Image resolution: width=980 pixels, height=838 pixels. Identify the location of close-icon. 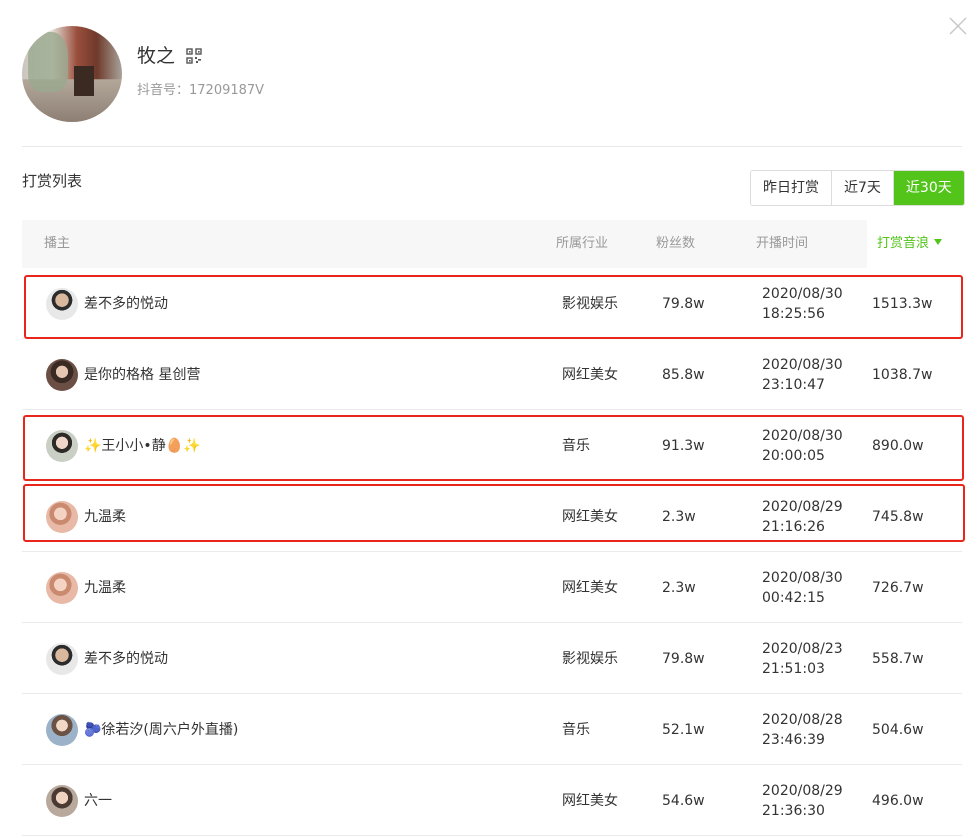
(958, 26).